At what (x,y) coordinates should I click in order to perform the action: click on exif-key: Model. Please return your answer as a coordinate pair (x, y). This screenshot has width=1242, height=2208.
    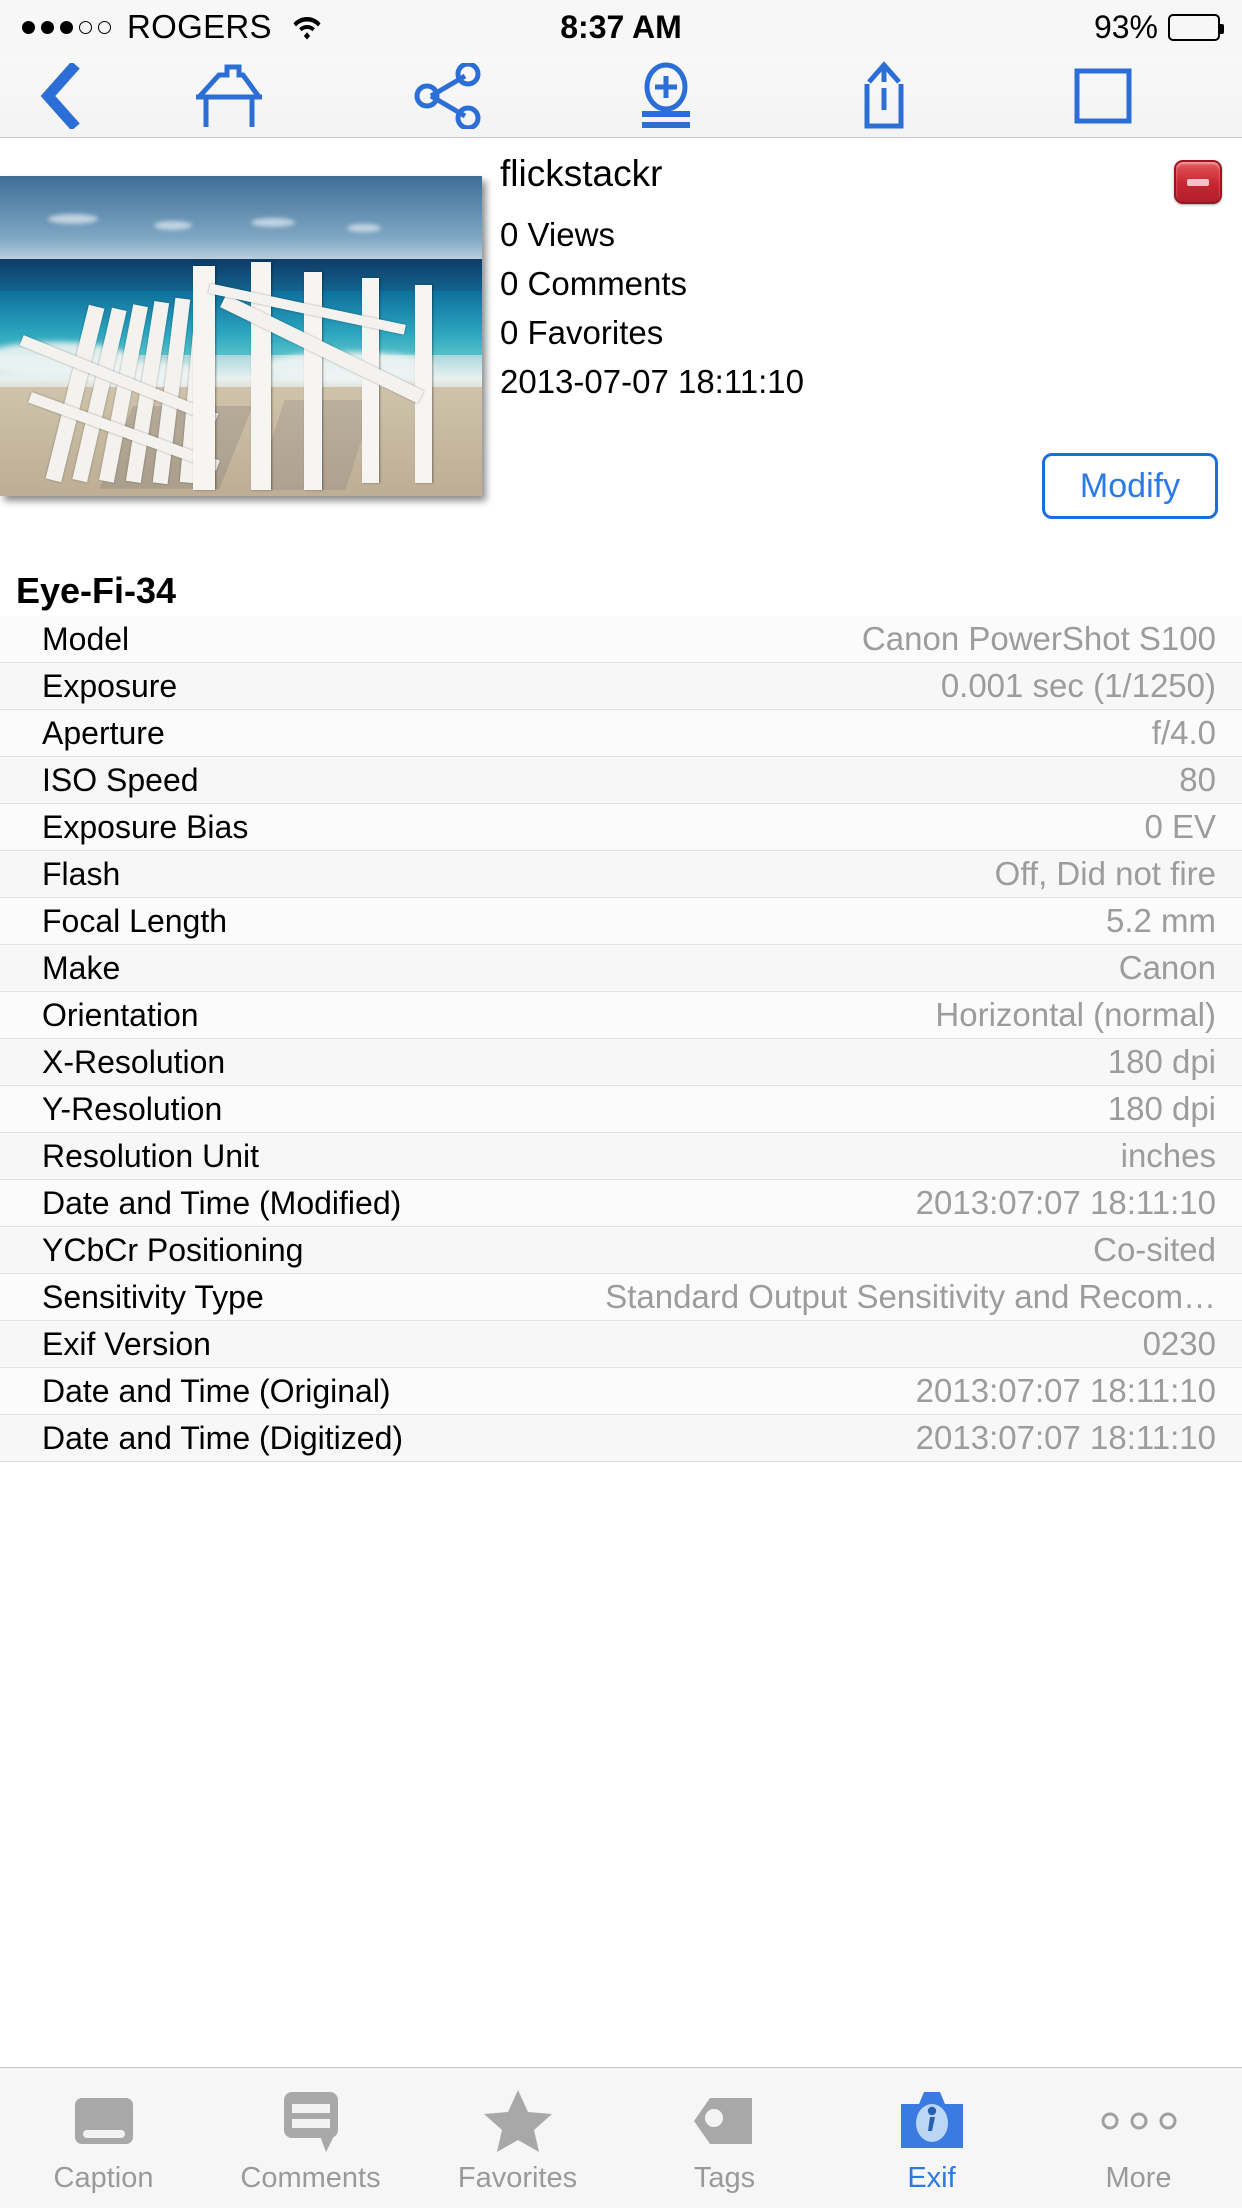
    Looking at the image, I should click on (86, 638).